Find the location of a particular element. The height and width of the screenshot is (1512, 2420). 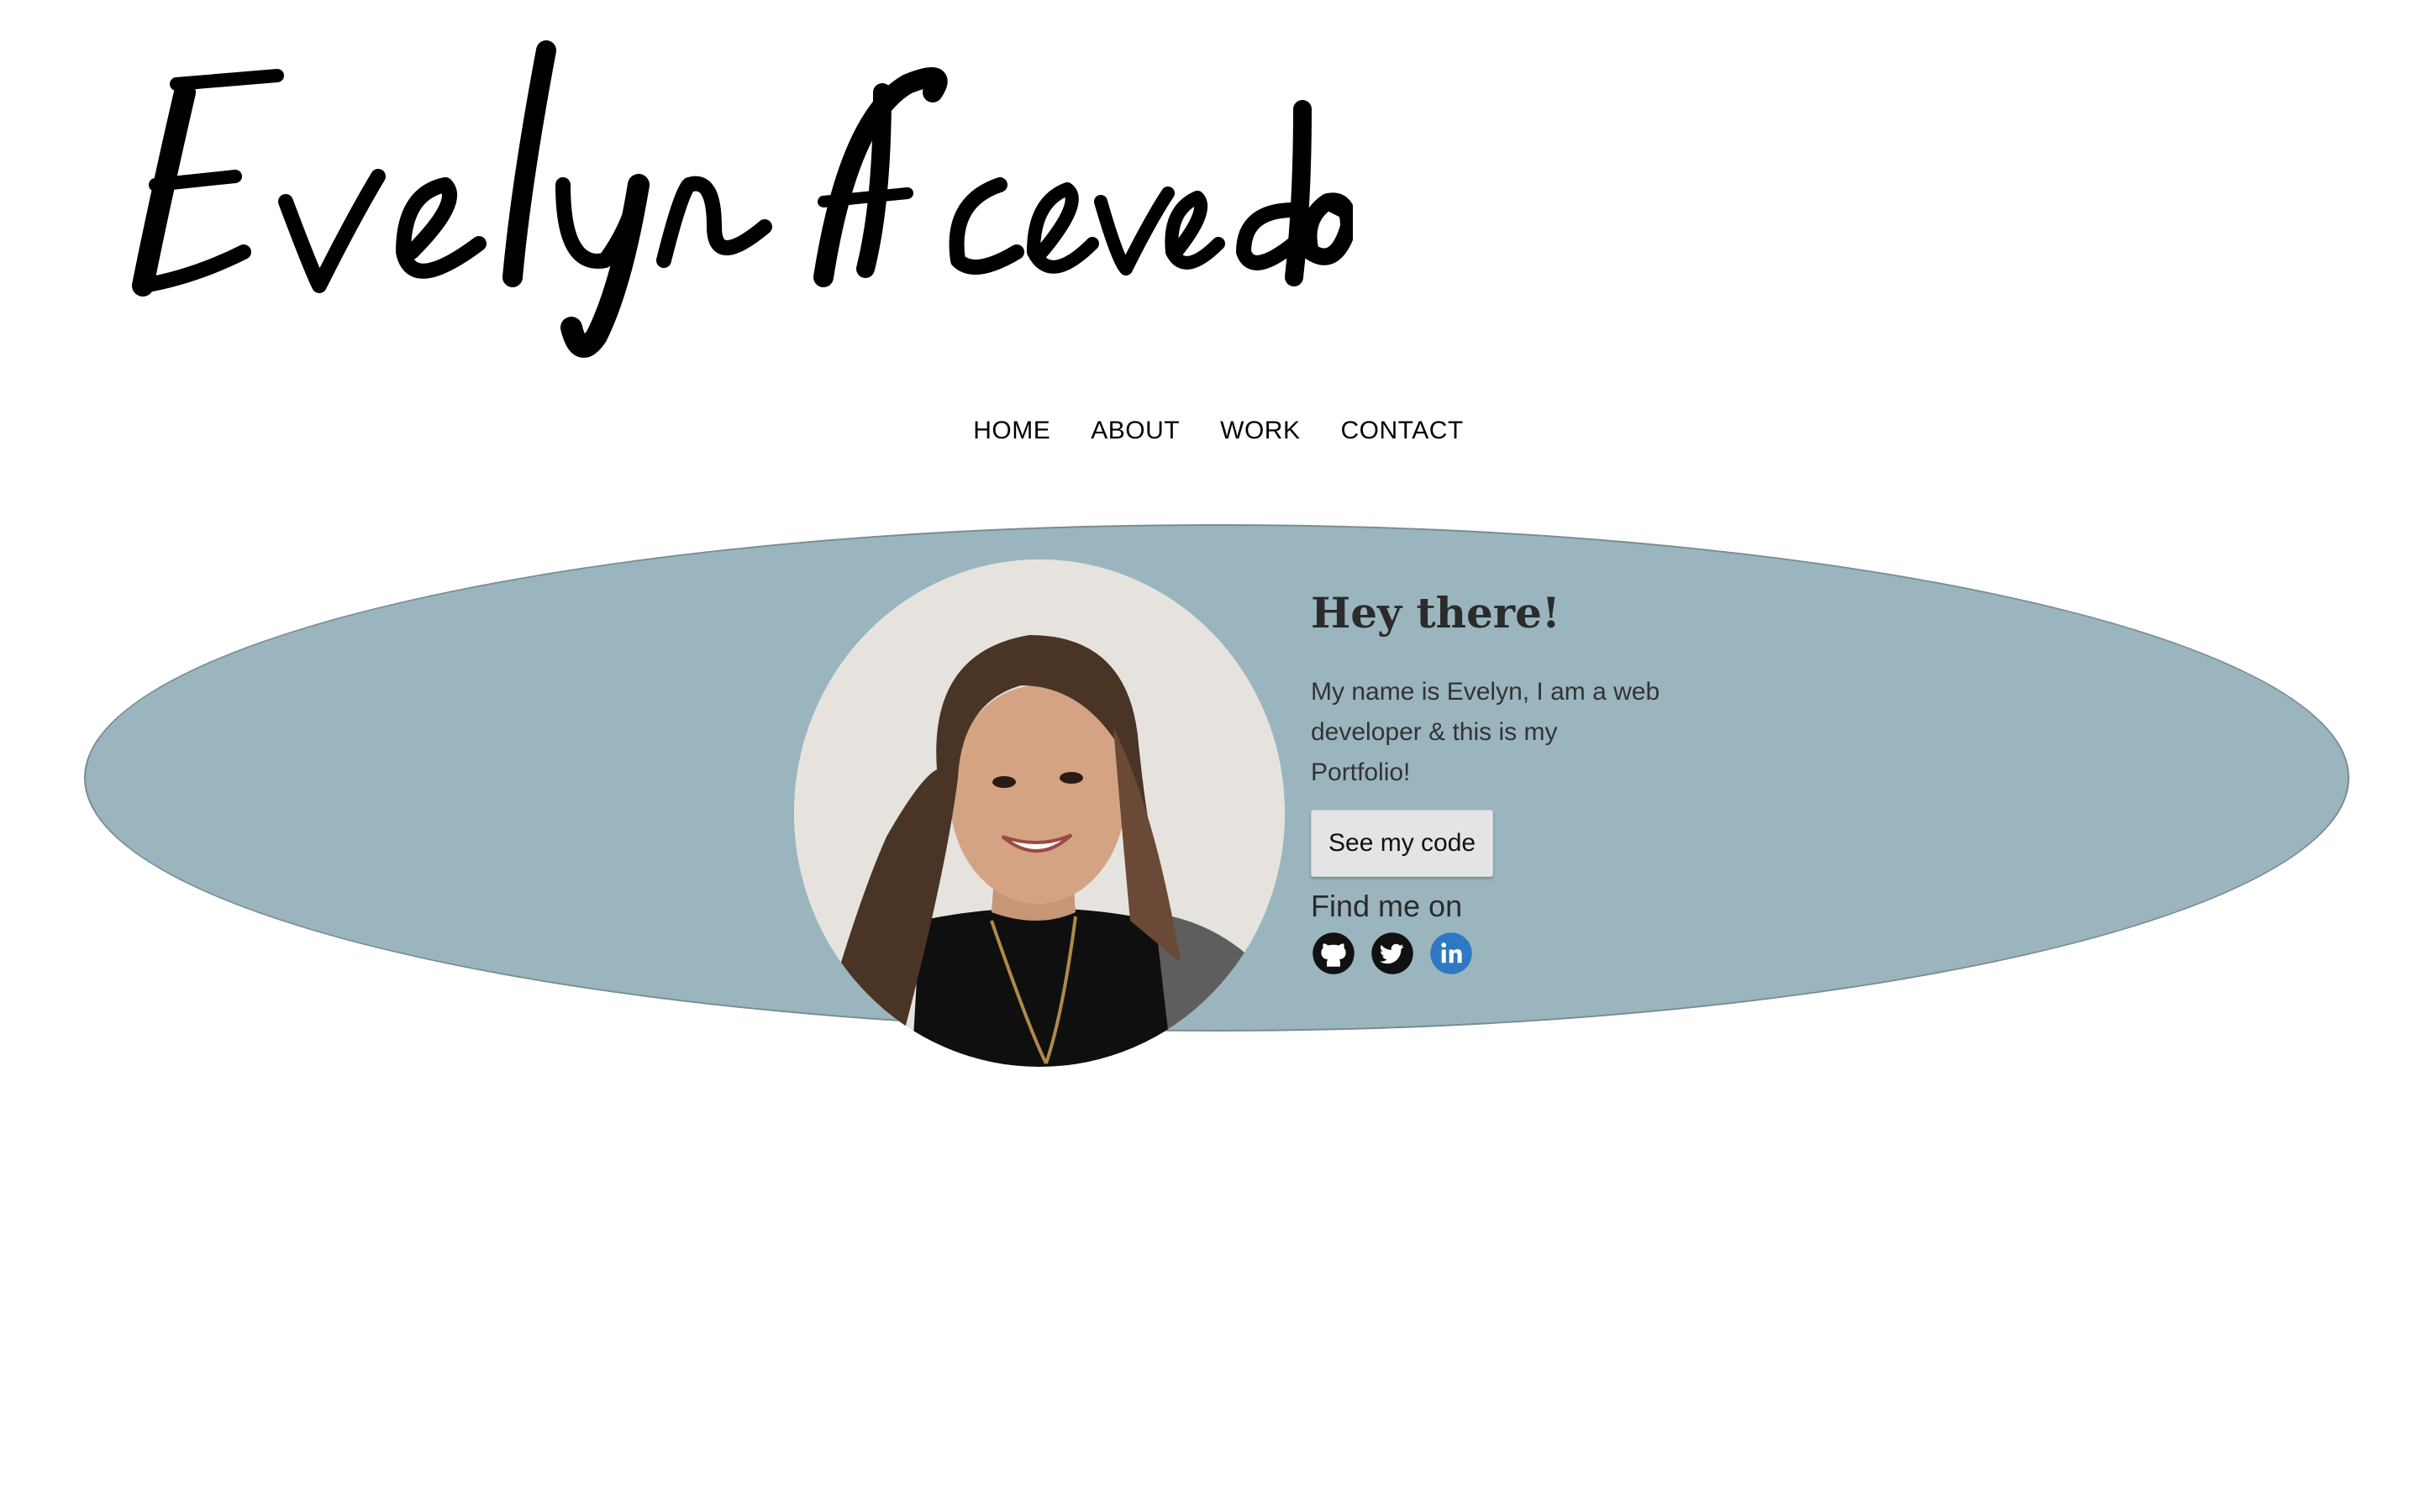

find-me-label: Find me on is located at coordinates (1387, 906).